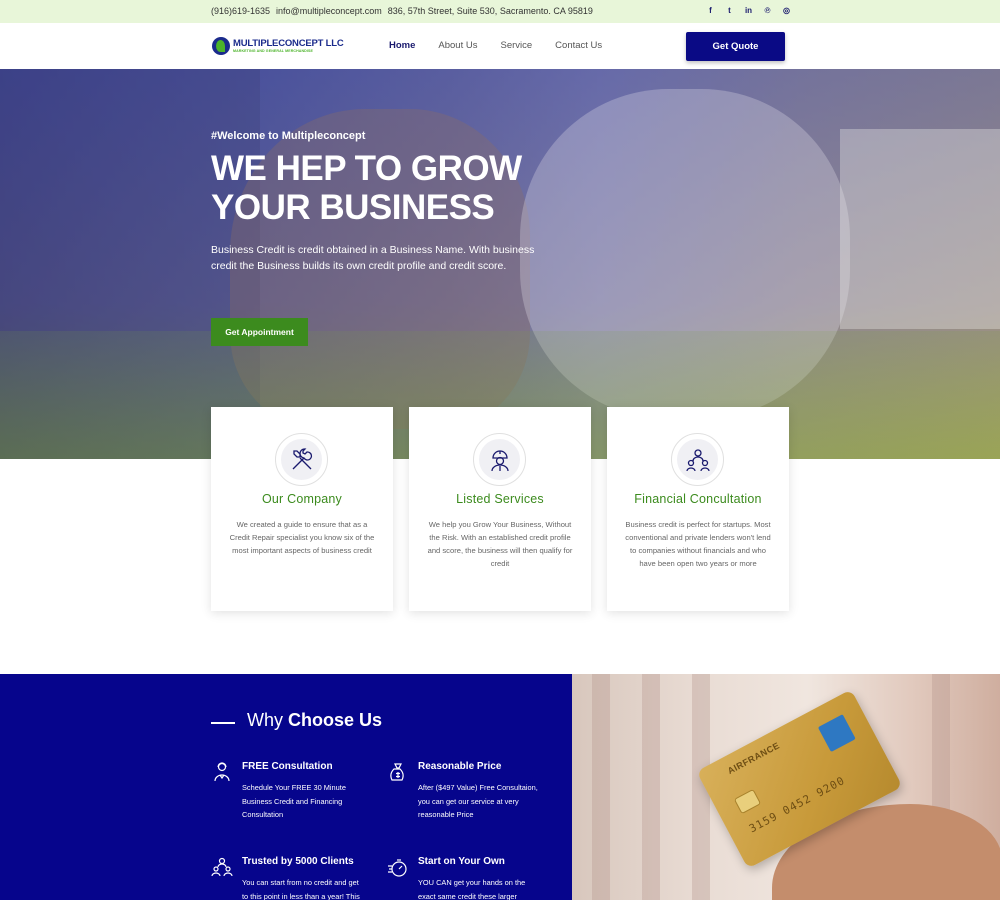 Image resolution: width=1000 pixels, height=917 pixels. Describe the element at coordinates (920, 229) in the screenshot. I see `hero-photo-window` at that location.